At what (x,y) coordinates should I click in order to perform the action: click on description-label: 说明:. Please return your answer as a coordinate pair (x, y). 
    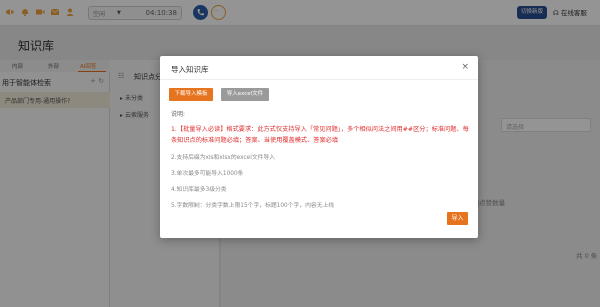
    Looking at the image, I should click on (178, 114).